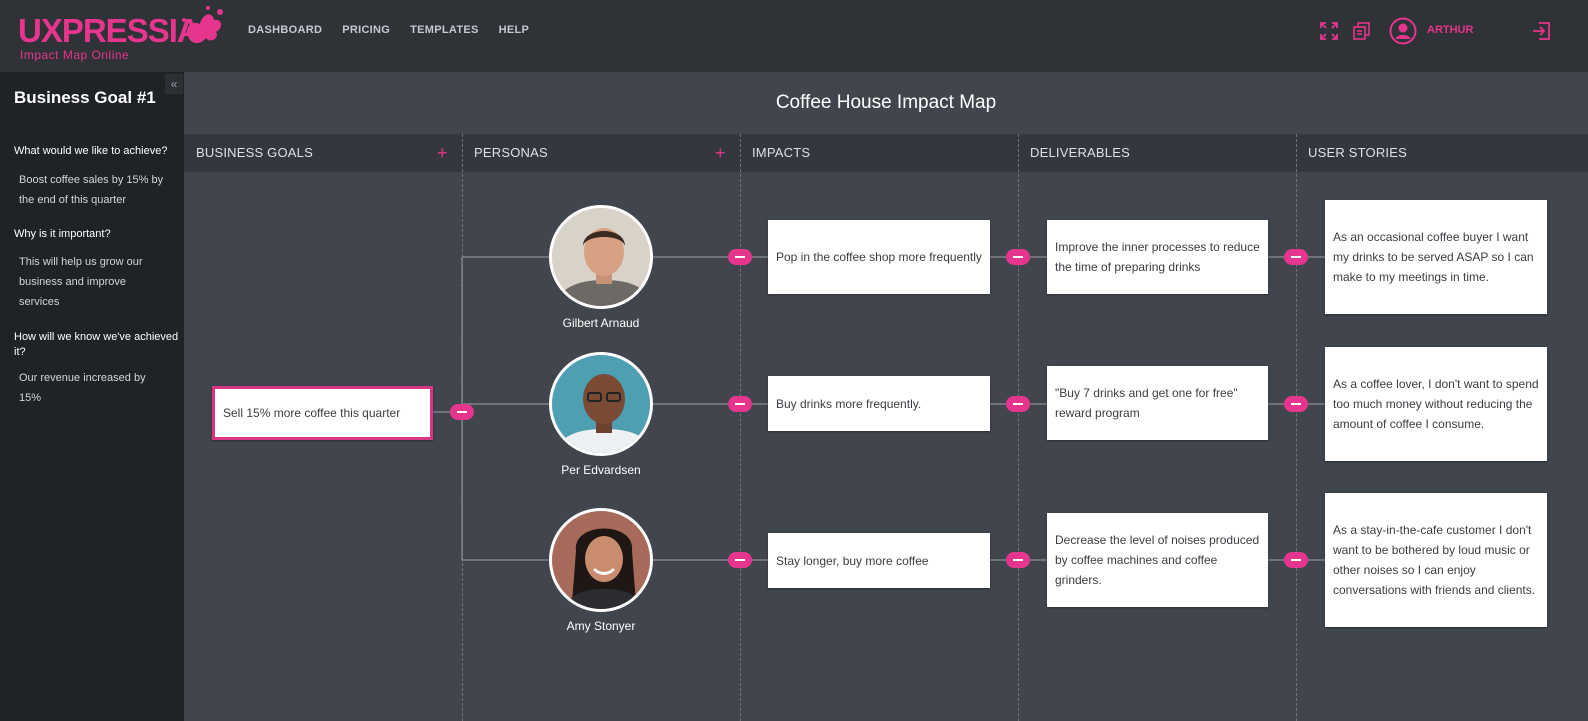  I want to click on impact-card: Stay longer, buy more coffee, so click(879, 560).